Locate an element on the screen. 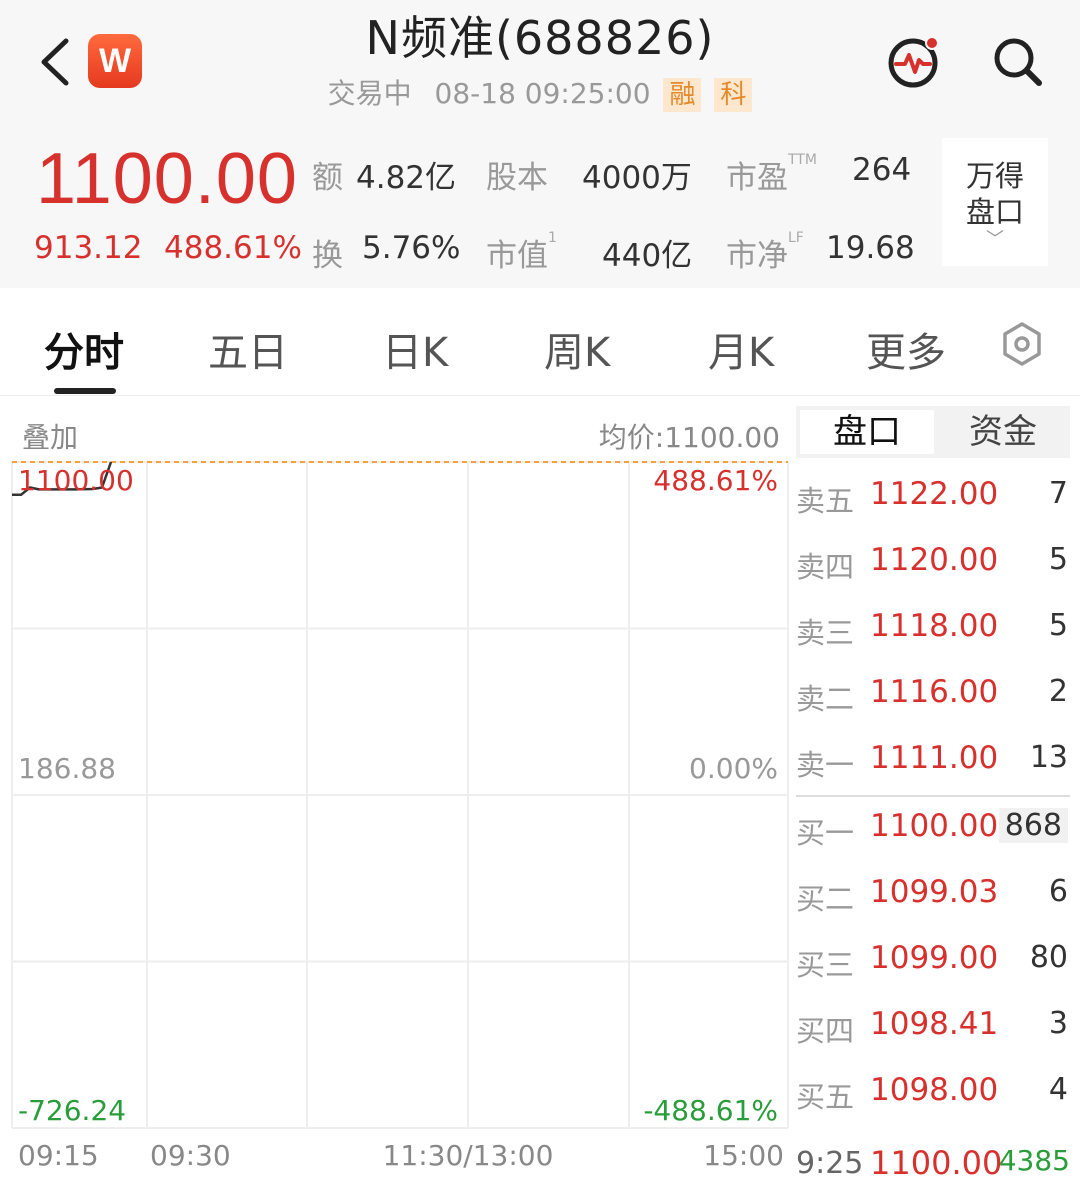 Image resolution: width=1080 pixels, height=1204 pixels. margin-tag: 融 is located at coordinates (682, 95).